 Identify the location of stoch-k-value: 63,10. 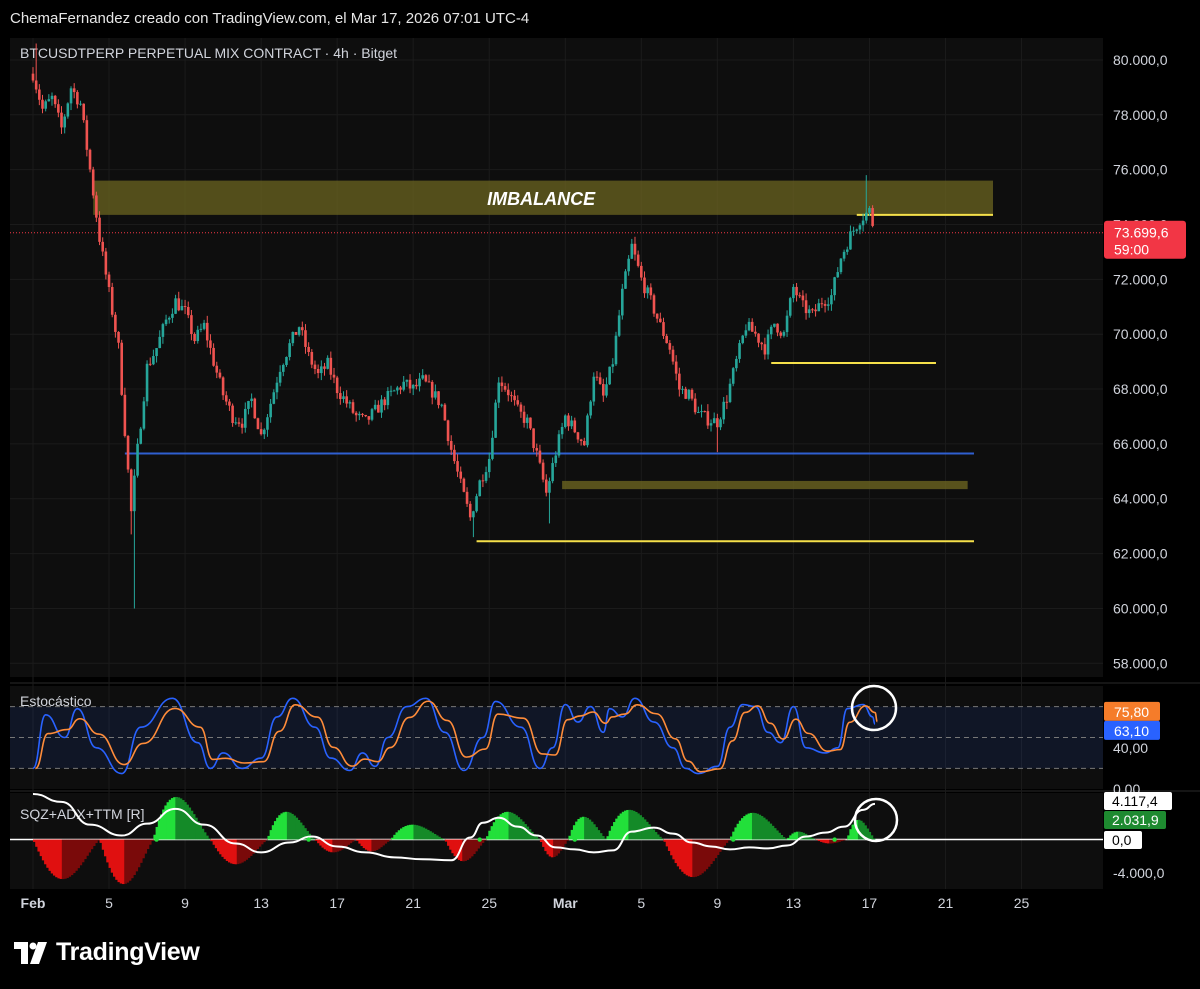
(1131, 731).